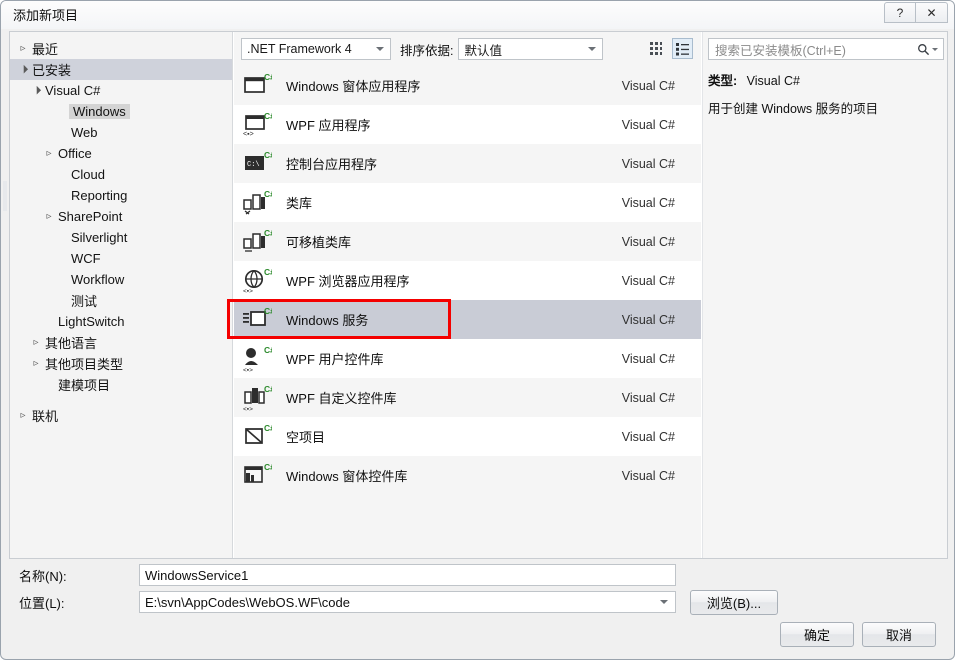 This screenshot has width=955, height=660. I want to click on sidebar-item-visual-c#: Visual C#, so click(121, 90).